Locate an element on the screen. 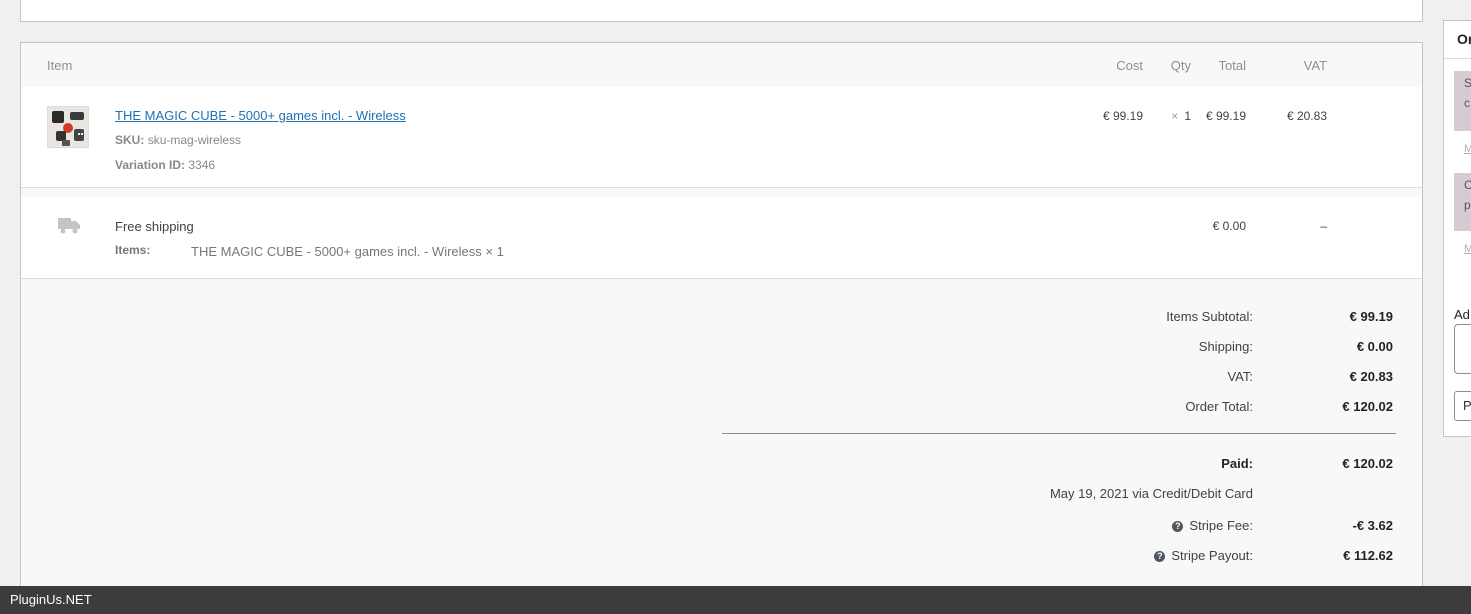 The height and width of the screenshot is (614, 1471). stripe-fee-label-text: Stripe Fee: is located at coordinates (1221, 525).